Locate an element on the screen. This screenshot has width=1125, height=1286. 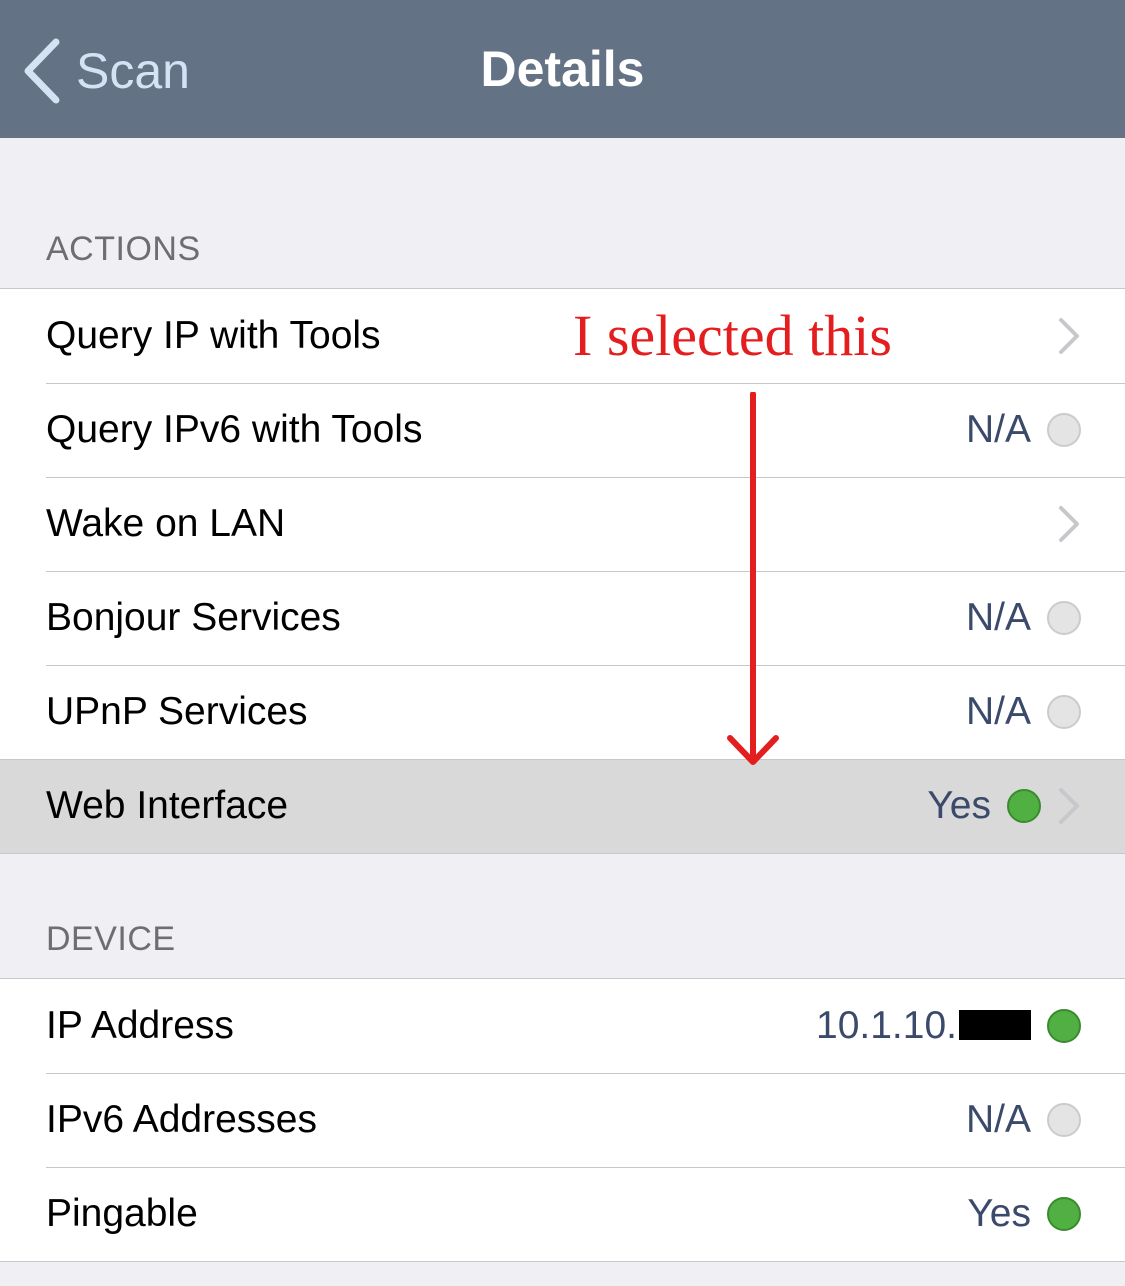
annotation-text: I selected this is located at coordinates (732, 335).